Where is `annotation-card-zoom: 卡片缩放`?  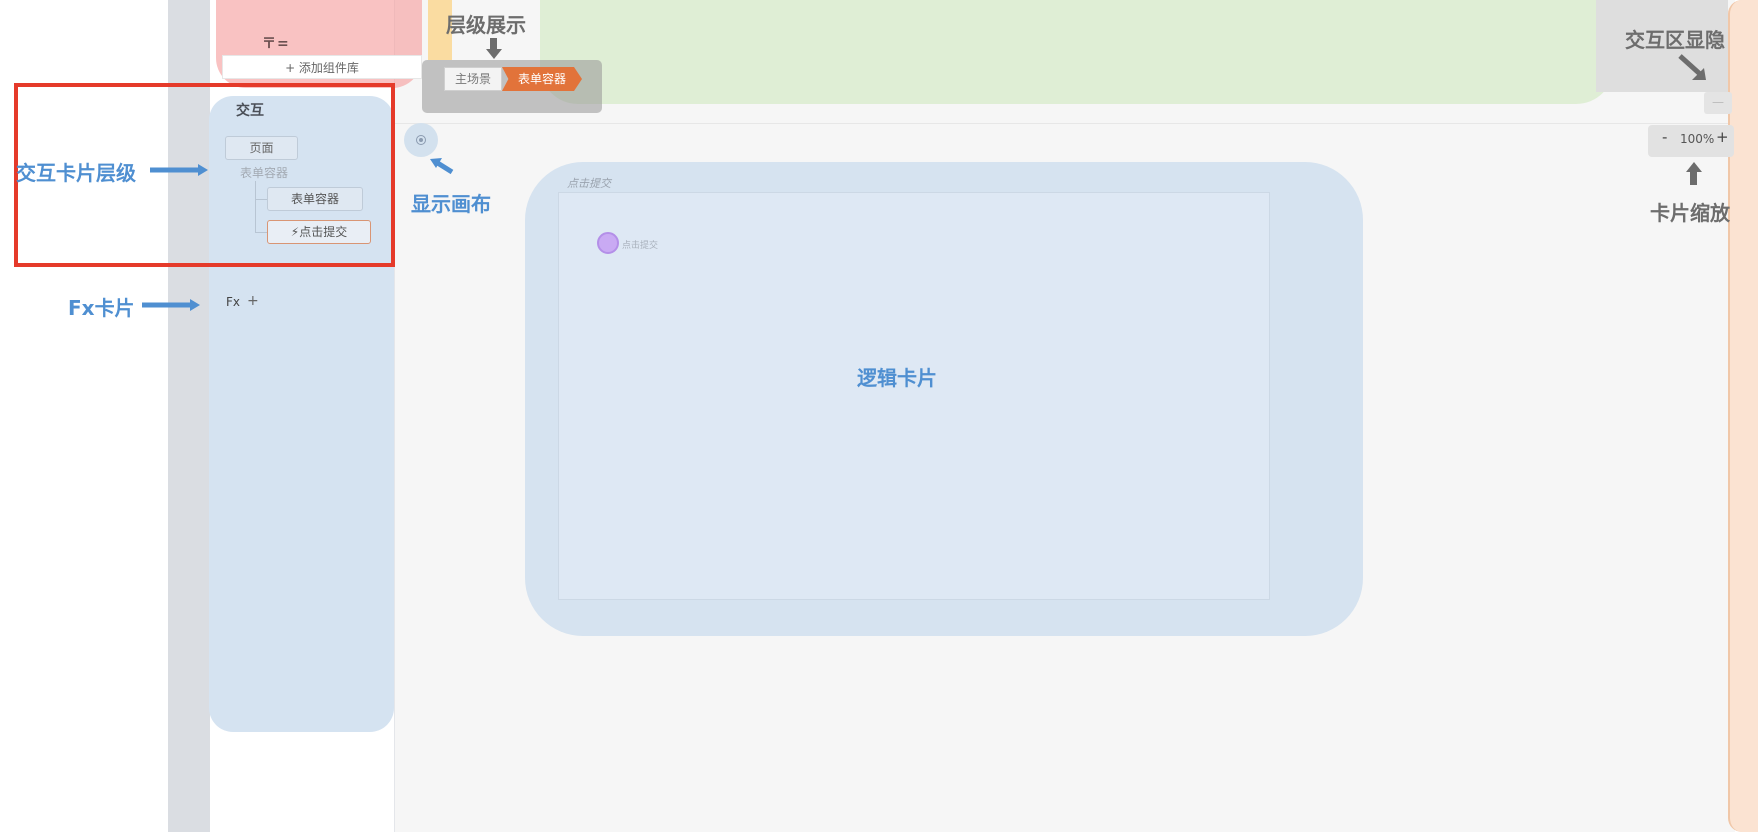
annotation-card-zoom: 卡片缩放 is located at coordinates (1690, 213).